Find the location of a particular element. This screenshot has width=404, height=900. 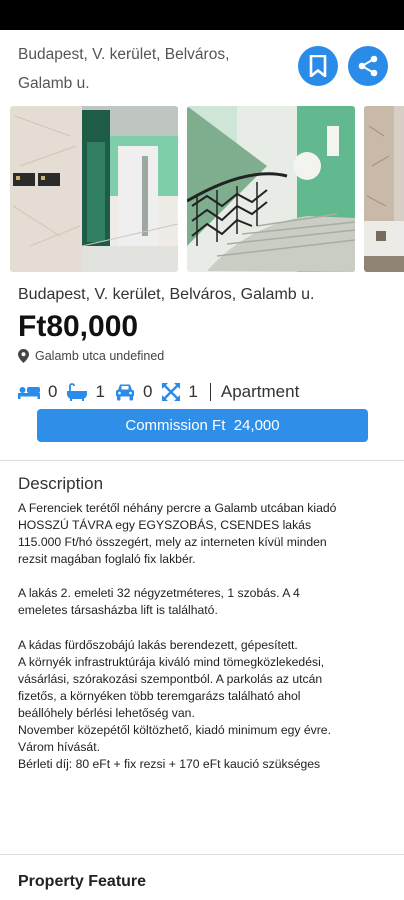

bookmark-icon is located at coordinates (318, 66).